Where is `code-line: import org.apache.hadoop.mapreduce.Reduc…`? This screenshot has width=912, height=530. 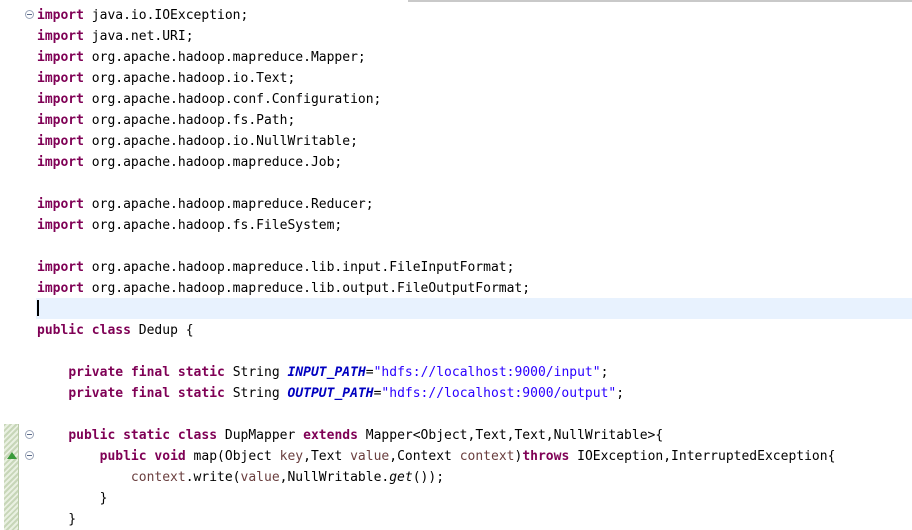 code-line: import org.apache.hadoop.mapreduce.Reduc… is located at coordinates (436, 204).